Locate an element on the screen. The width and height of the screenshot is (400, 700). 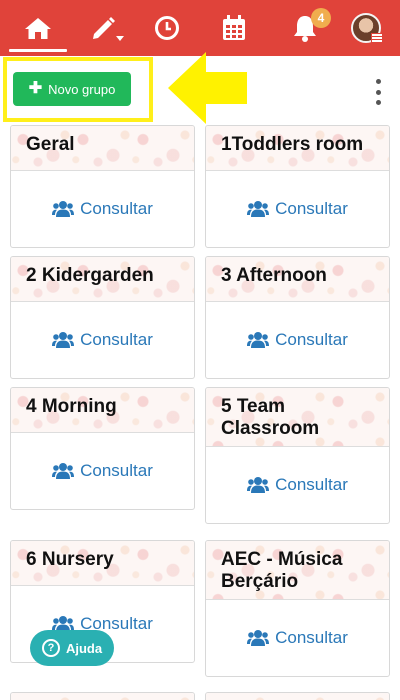
group-title: 6 Nursery is located at coordinates (70, 559).